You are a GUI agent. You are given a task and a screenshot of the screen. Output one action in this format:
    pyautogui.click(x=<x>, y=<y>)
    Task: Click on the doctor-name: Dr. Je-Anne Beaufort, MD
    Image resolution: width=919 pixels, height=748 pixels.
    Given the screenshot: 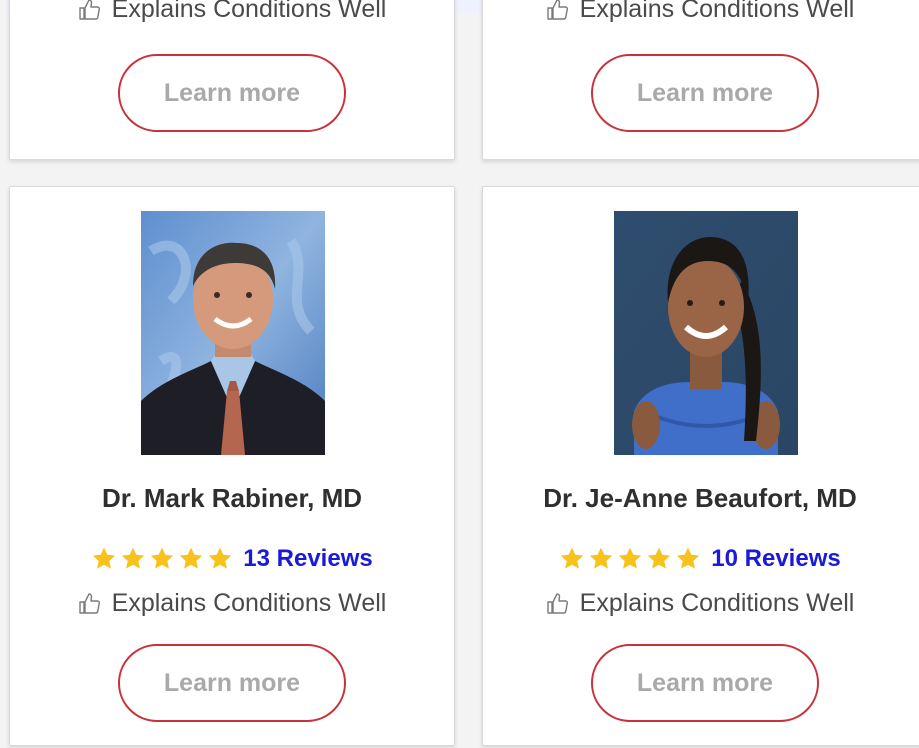 What is the action you would take?
    pyautogui.click(x=700, y=498)
    